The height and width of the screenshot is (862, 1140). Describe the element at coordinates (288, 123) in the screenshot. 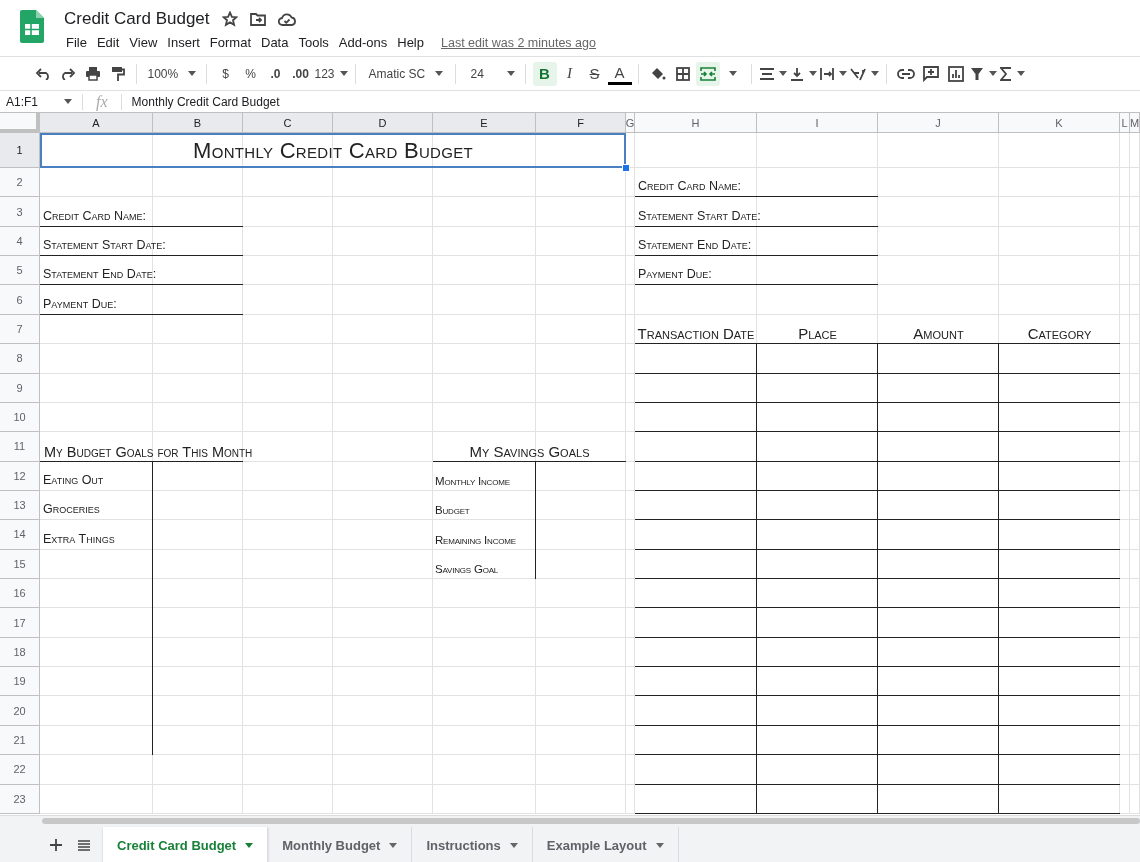

I see `column-header: C` at that location.